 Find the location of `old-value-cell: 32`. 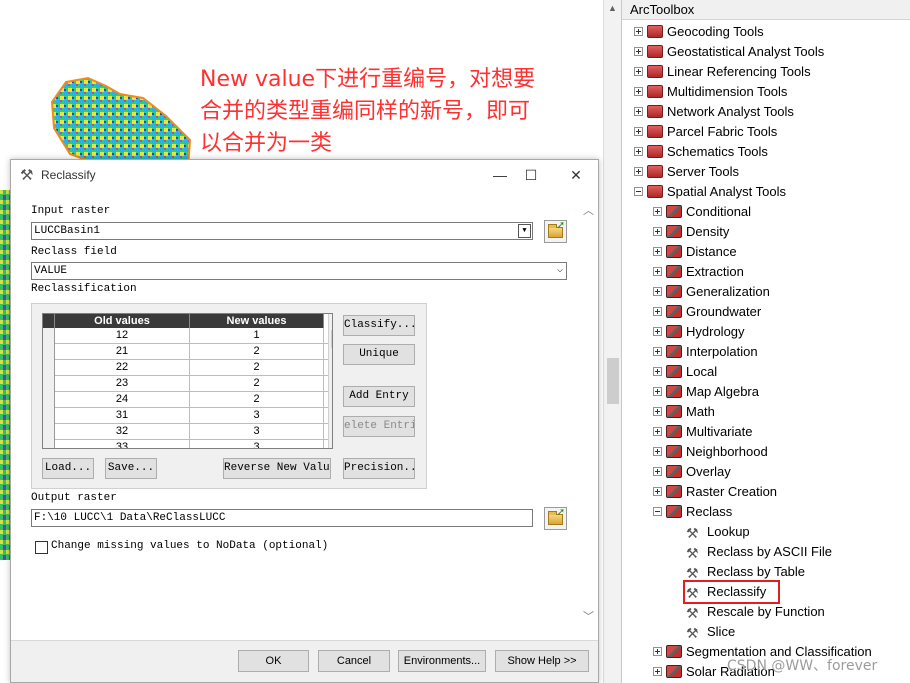

old-value-cell: 32 is located at coordinates (122, 432).